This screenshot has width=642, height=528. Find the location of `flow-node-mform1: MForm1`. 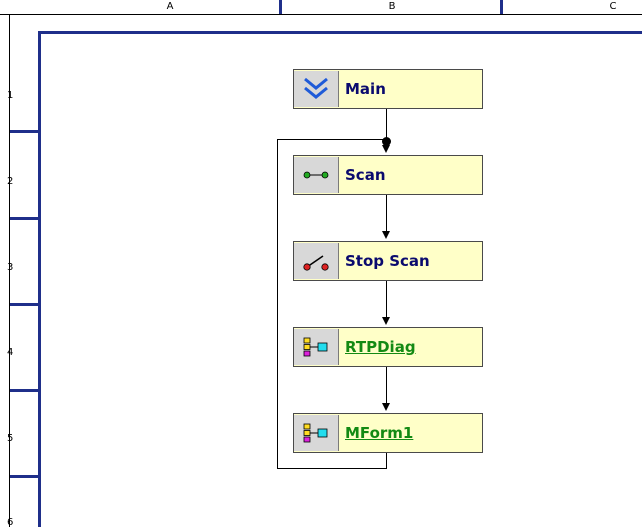

flow-node-mform1: MForm1 is located at coordinates (388, 433).